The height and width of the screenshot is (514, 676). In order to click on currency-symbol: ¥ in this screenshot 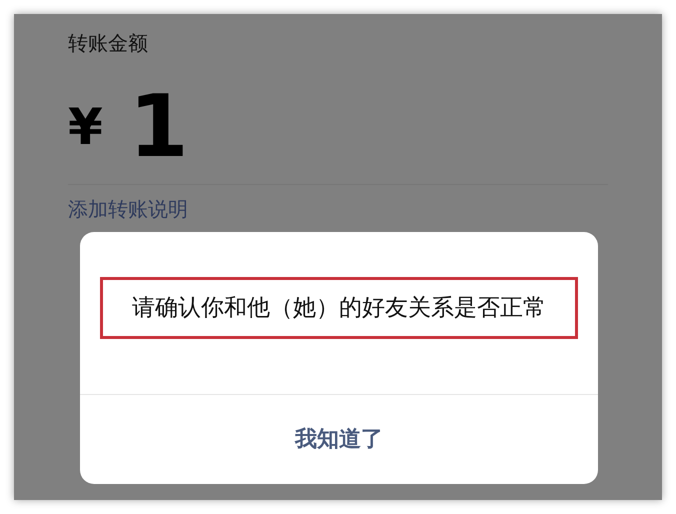, I will do `click(85, 127)`.